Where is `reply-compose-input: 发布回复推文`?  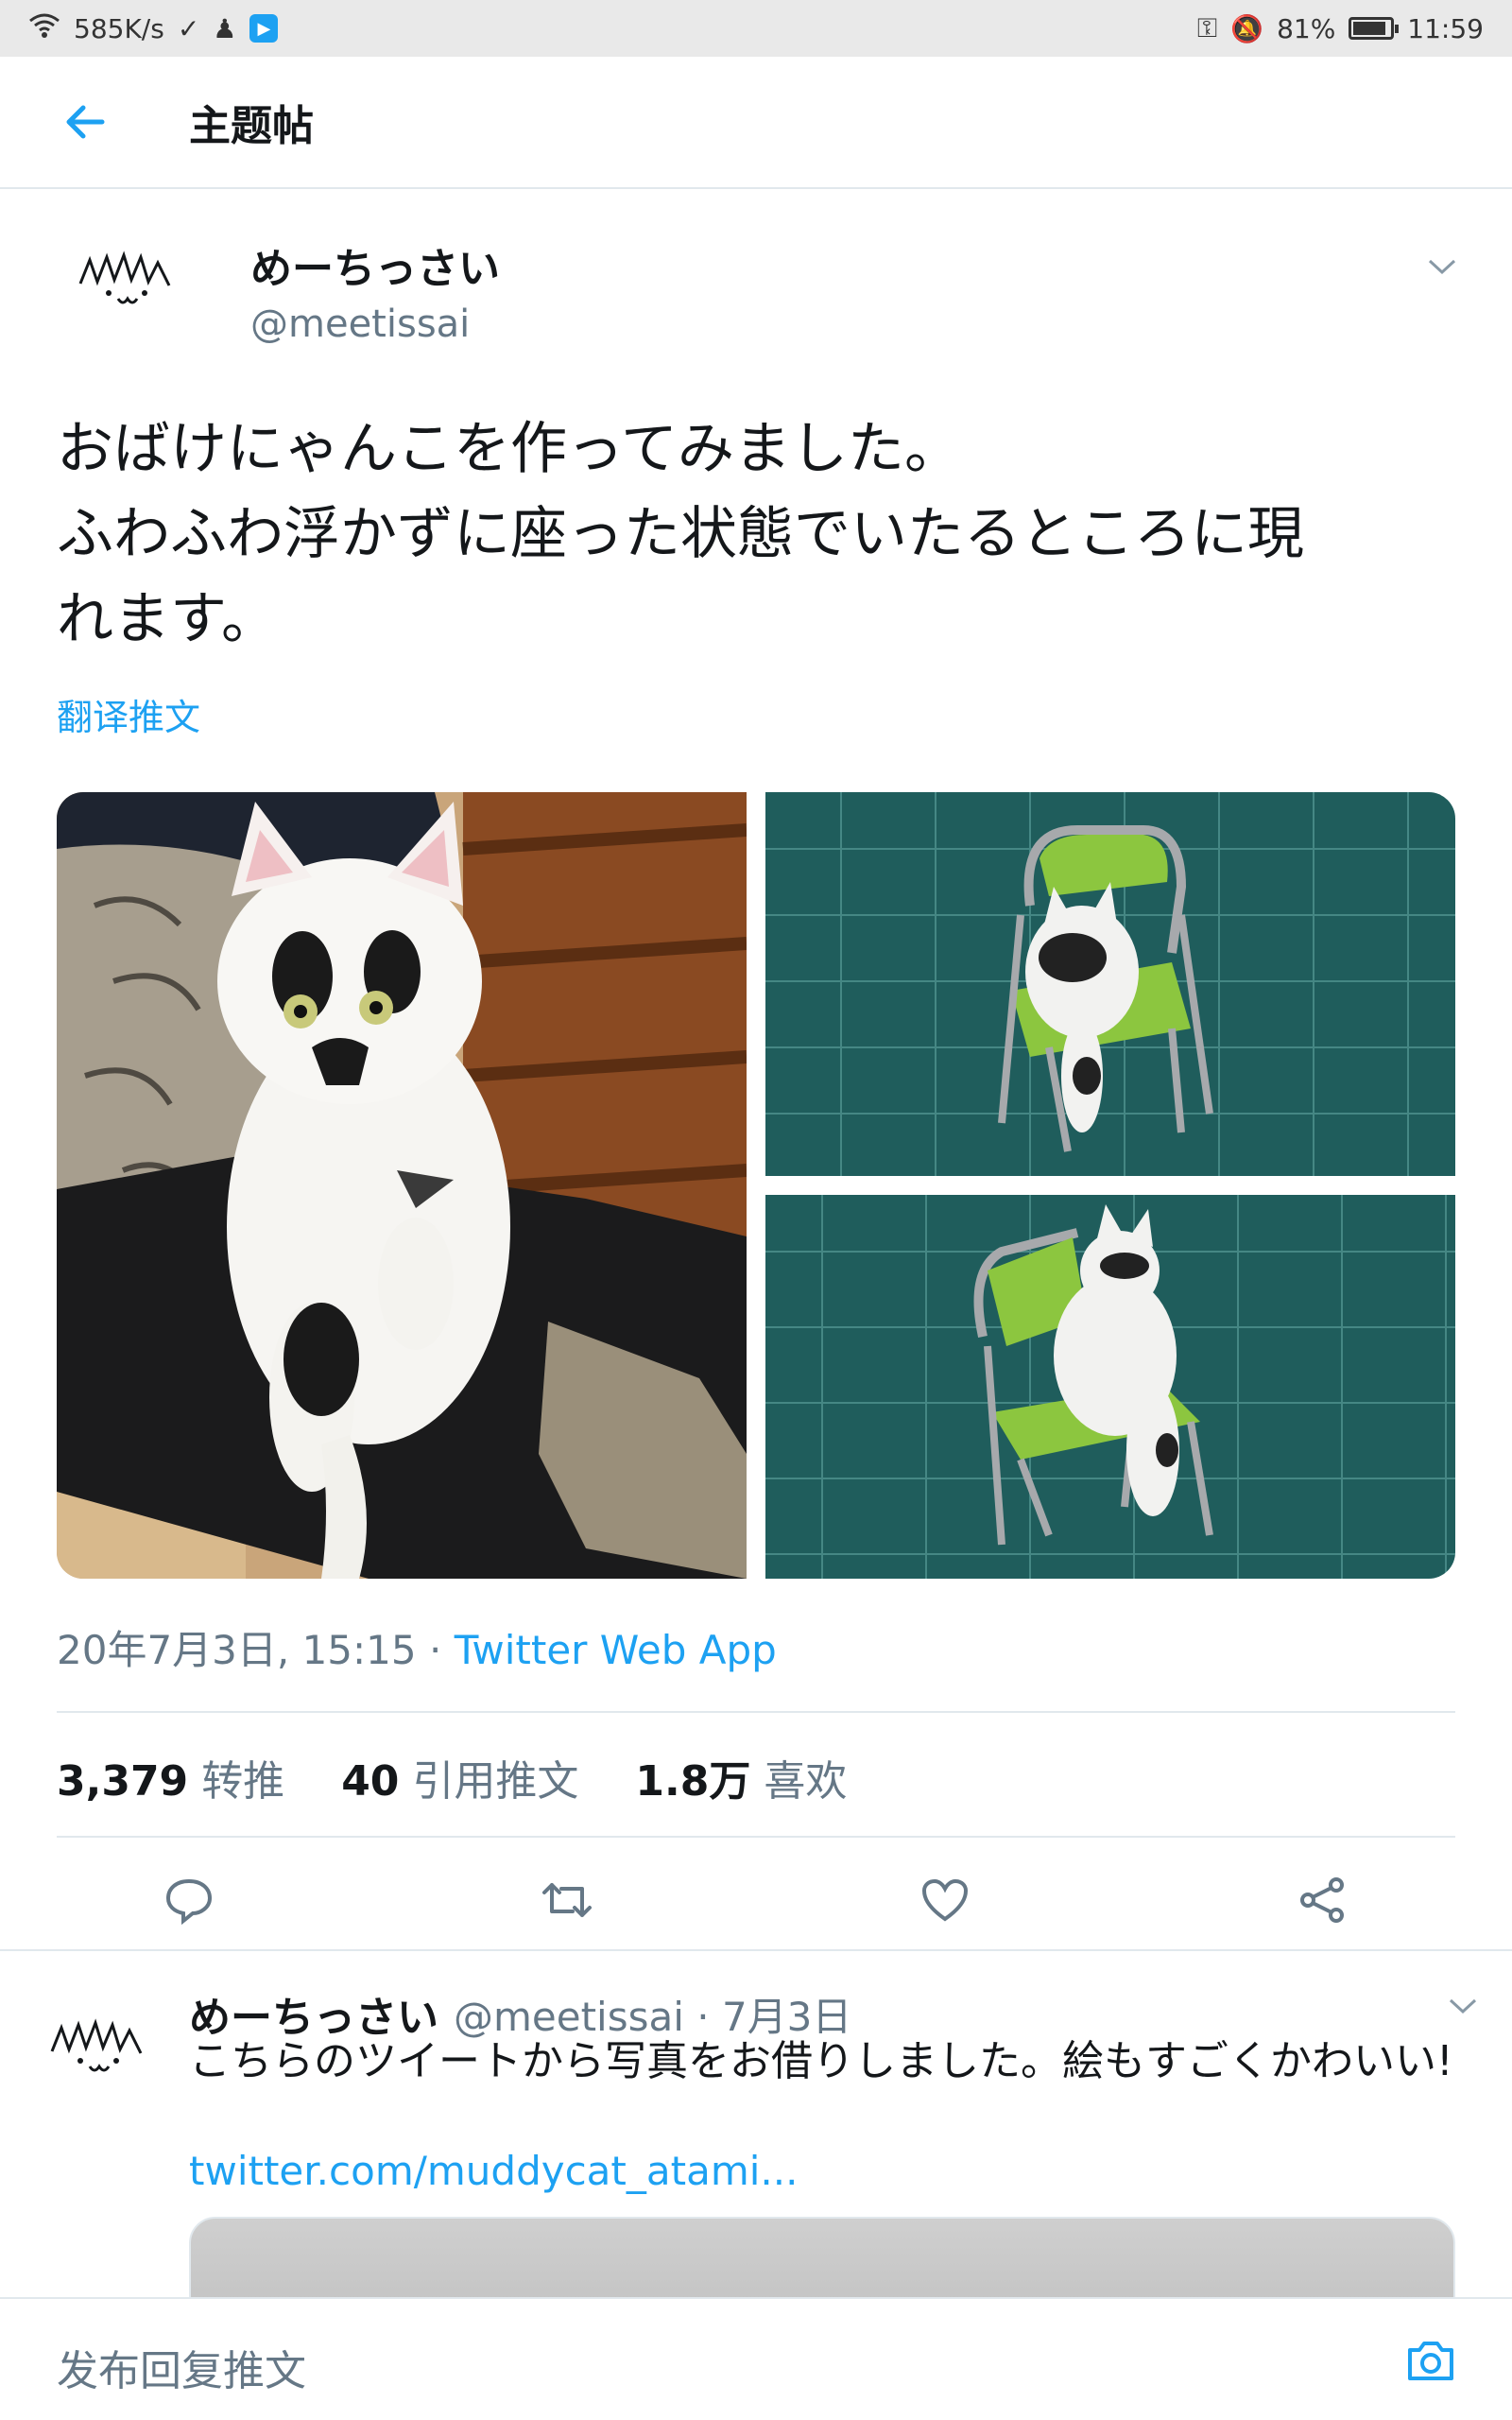
reply-compose-input: 发布回复推文 is located at coordinates (181, 2367).